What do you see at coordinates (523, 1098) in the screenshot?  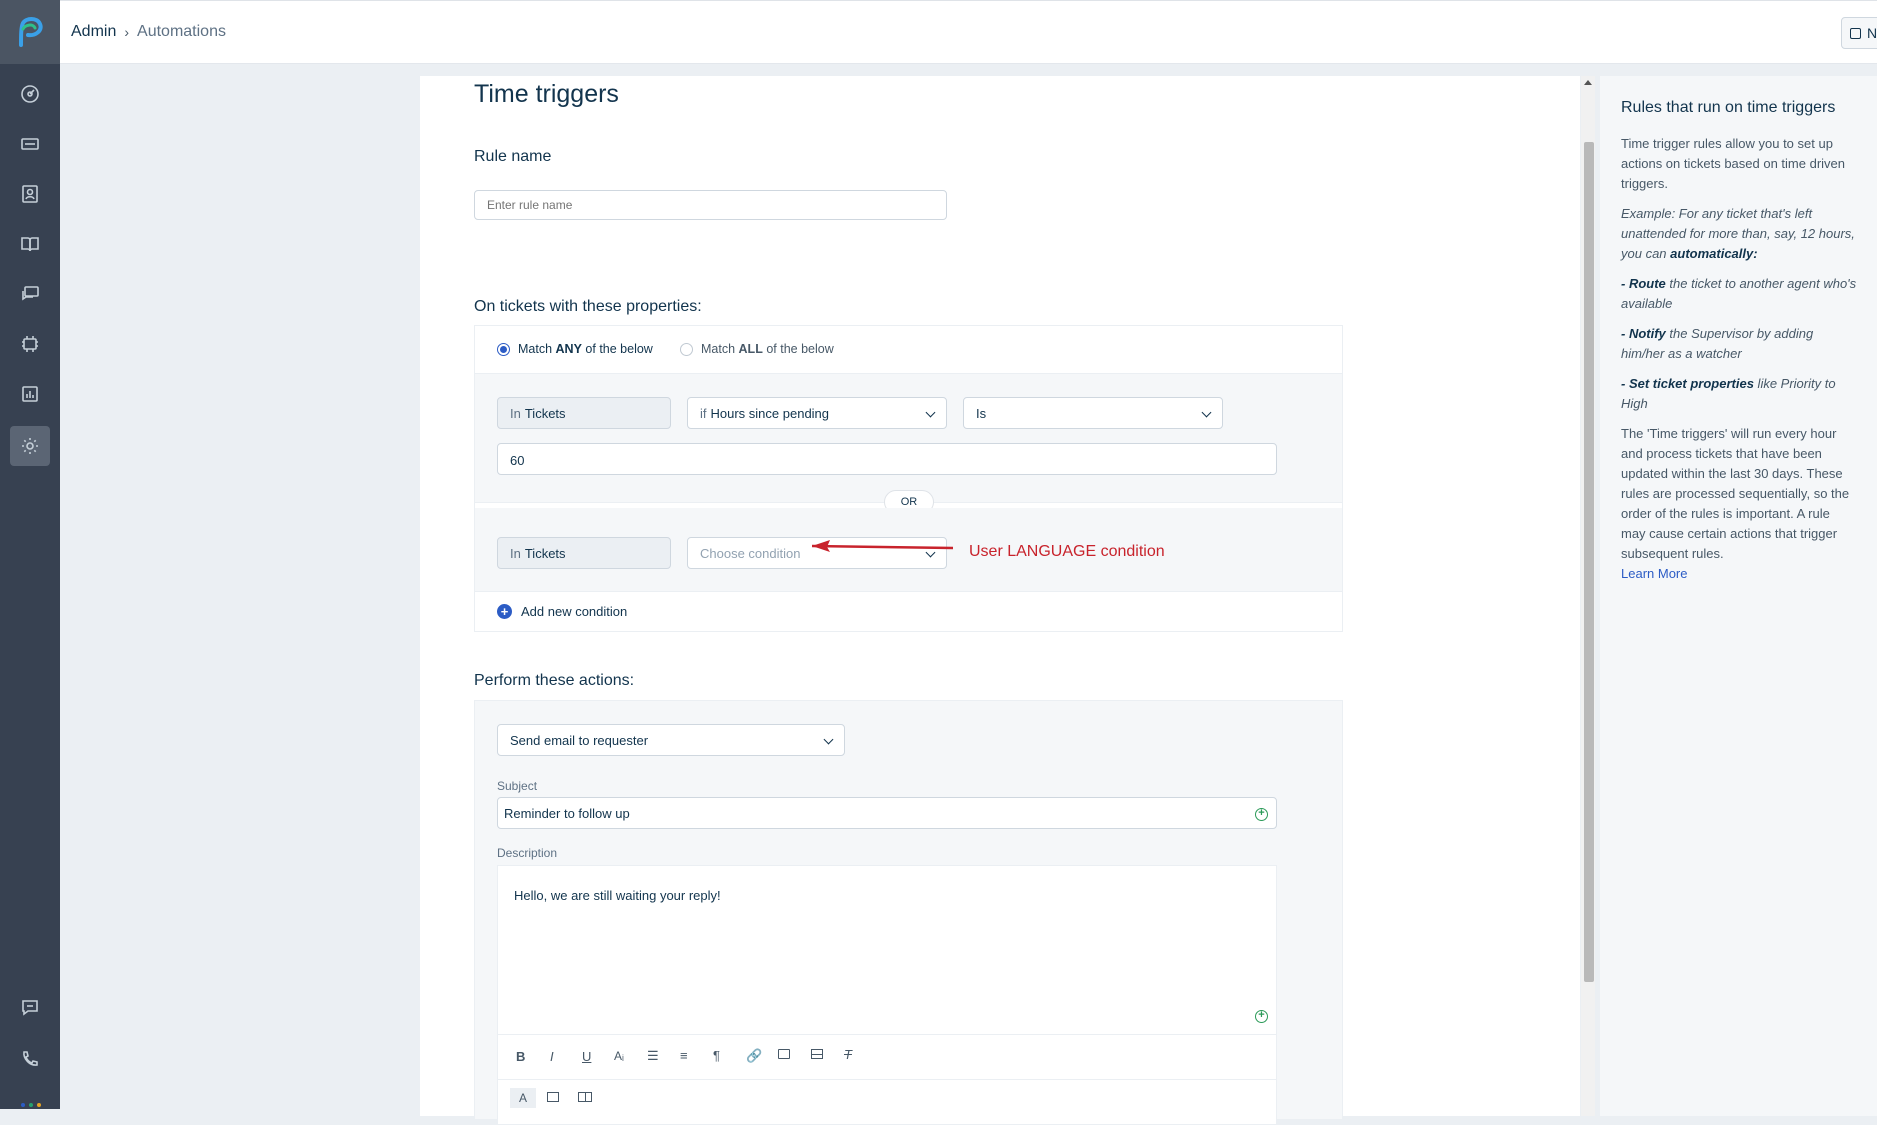 I see `text-color-icon: A` at bounding box center [523, 1098].